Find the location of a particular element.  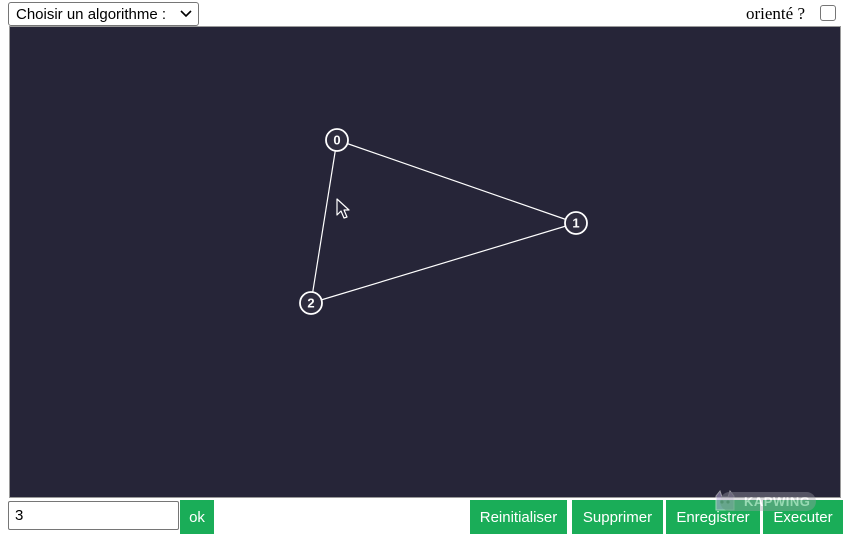

chevron-down-icon is located at coordinates (186, 14).